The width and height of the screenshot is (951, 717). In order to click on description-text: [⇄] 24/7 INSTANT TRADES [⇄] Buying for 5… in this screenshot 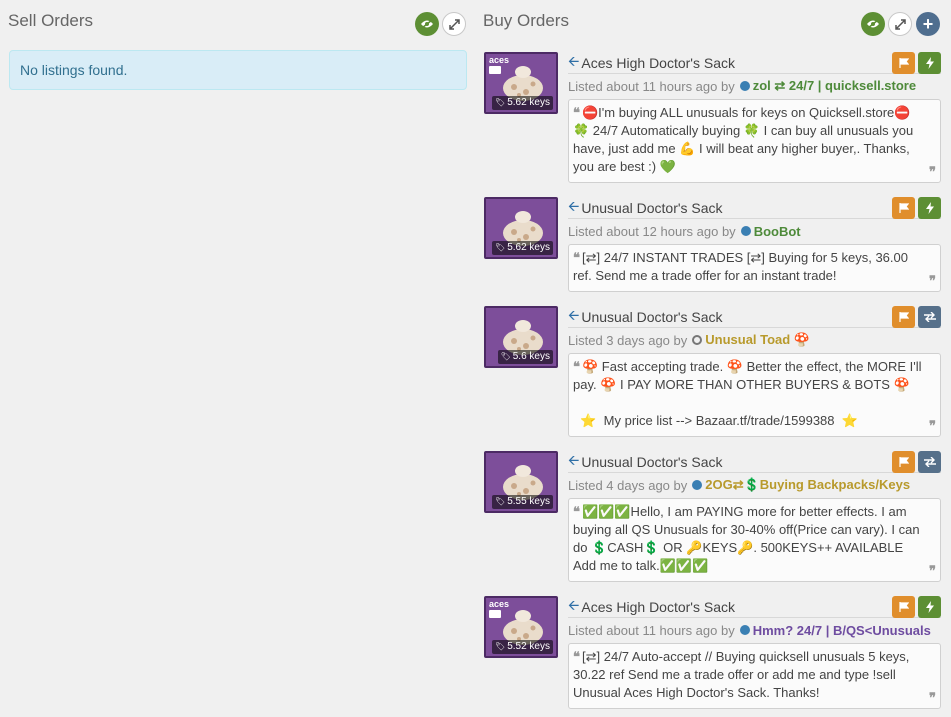, I will do `click(742, 266)`.